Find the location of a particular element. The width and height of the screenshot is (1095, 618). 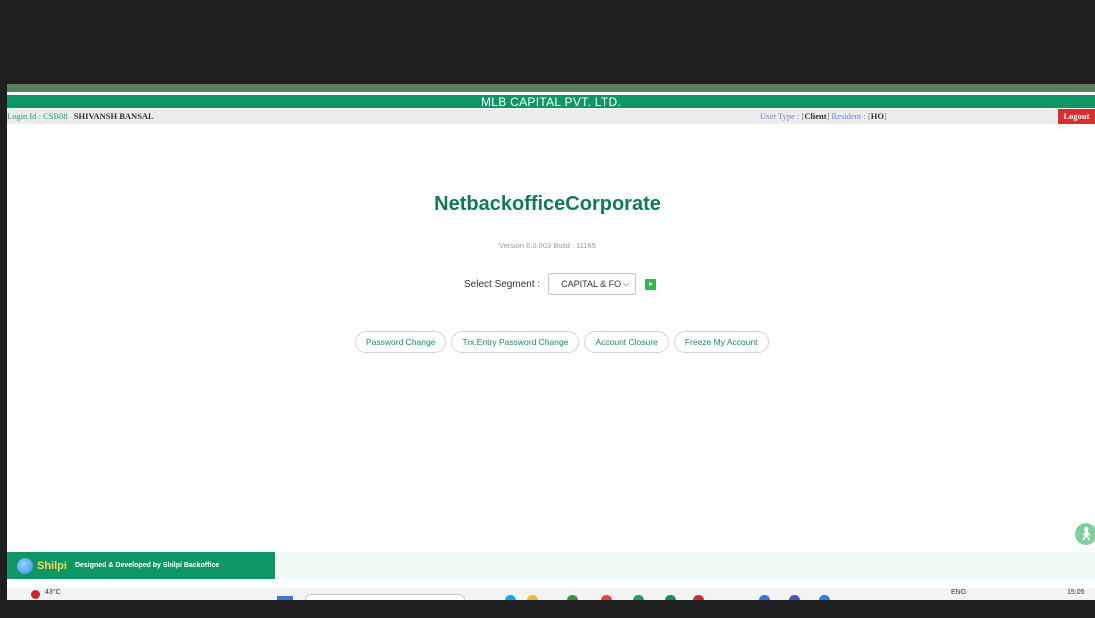

login-id: Login Id : CSB08 SHIVANSH BANSAL is located at coordinates (80, 116).